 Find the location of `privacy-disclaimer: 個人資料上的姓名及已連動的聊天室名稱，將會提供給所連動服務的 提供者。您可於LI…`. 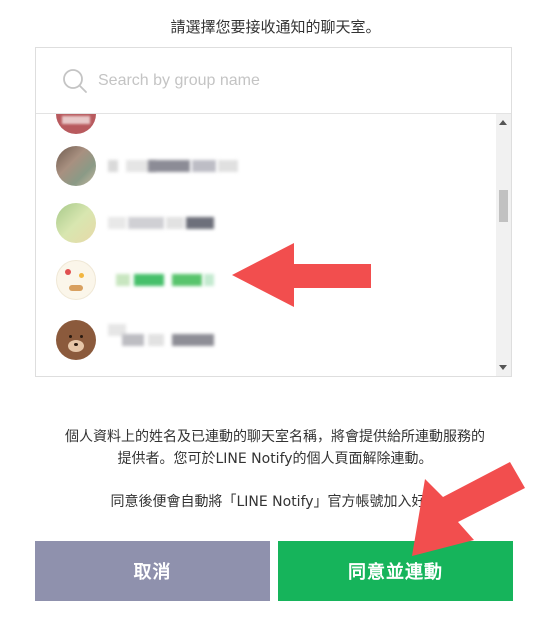

privacy-disclaimer: 個人資料上的姓名及已連動的聊天室名稱，將會提供給所連動服務的 提供者。您可於LI… is located at coordinates (275, 448).